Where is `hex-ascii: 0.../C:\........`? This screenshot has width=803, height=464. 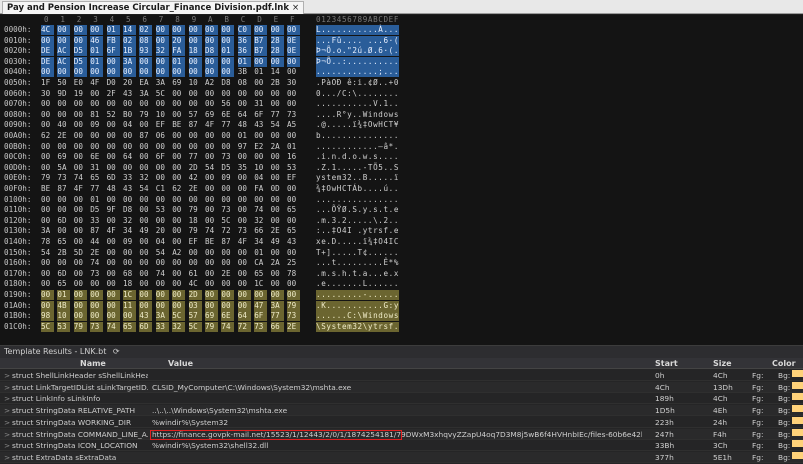
hex-ascii: 0.../C:\........ is located at coordinates (357, 94).